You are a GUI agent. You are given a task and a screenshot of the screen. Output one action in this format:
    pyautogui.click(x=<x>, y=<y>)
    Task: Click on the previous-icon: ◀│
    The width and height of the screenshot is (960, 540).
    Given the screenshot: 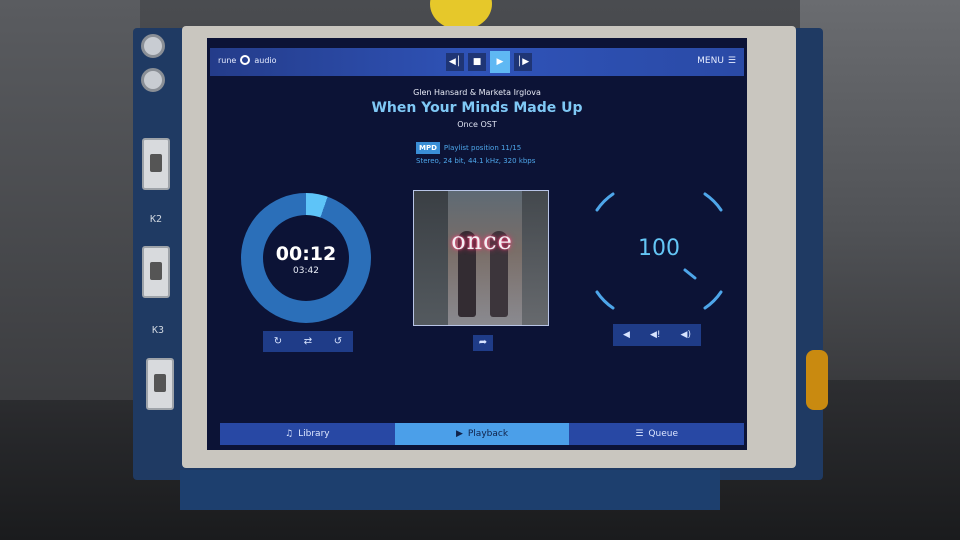 What is the action you would take?
    pyautogui.click(x=455, y=62)
    